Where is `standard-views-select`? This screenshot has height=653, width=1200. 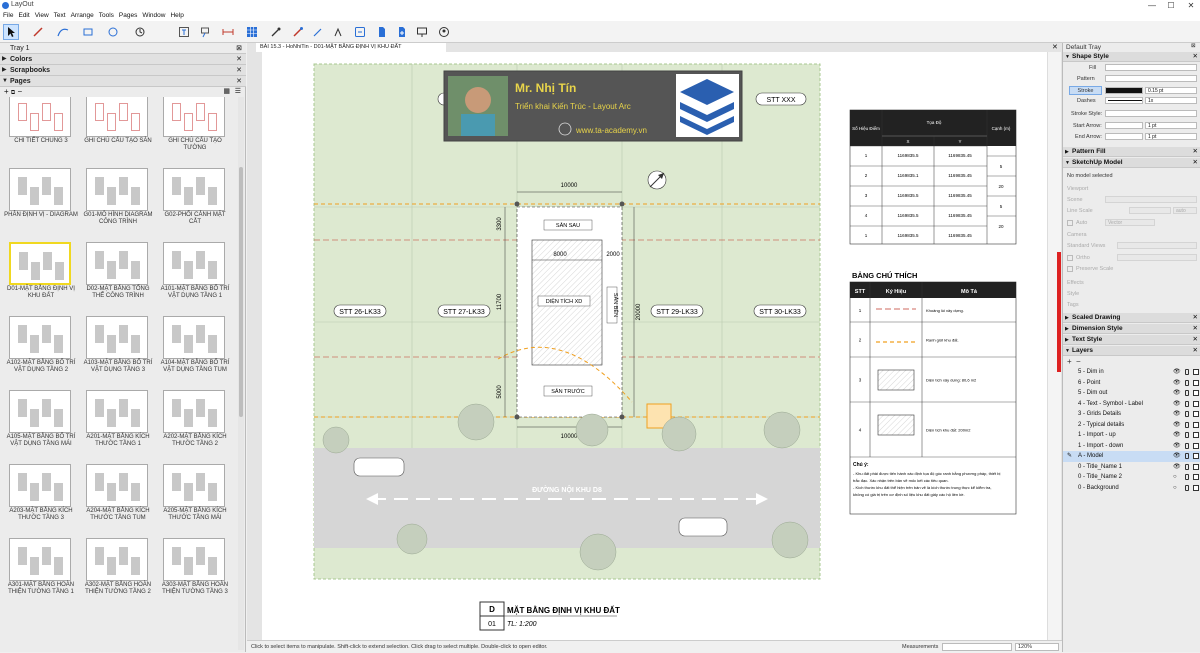 standard-views-select is located at coordinates (1157, 245).